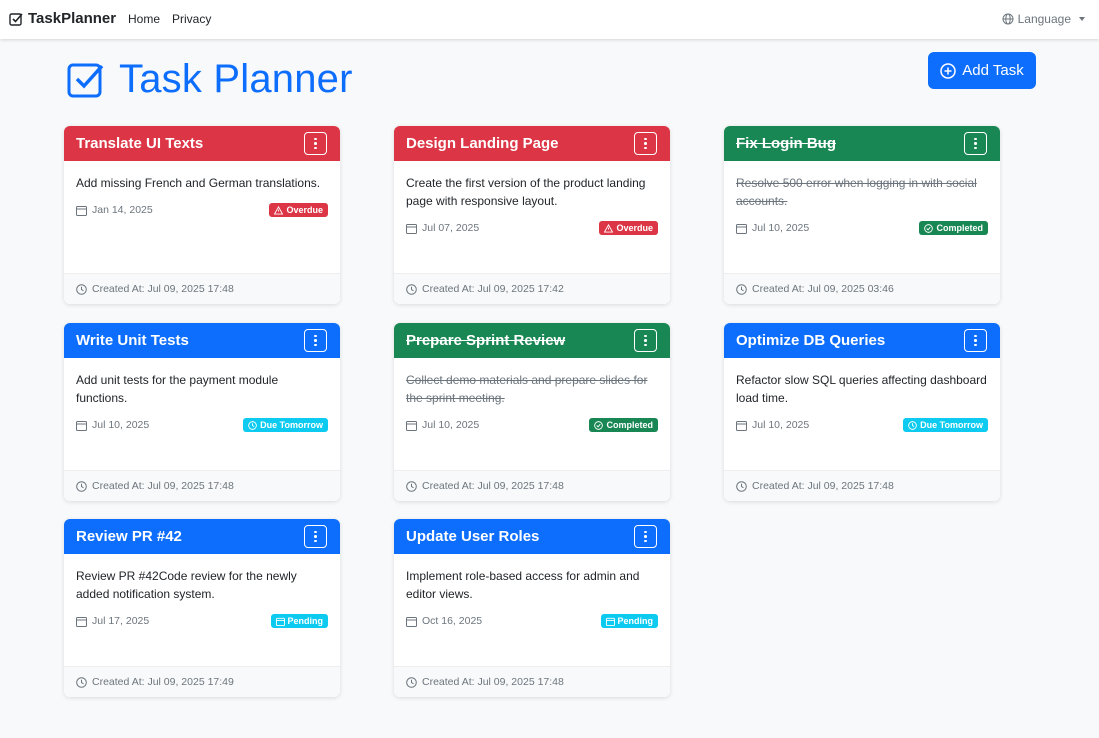 This screenshot has width=1099, height=738. I want to click on status-badge: Due Tomorrow, so click(285, 425).